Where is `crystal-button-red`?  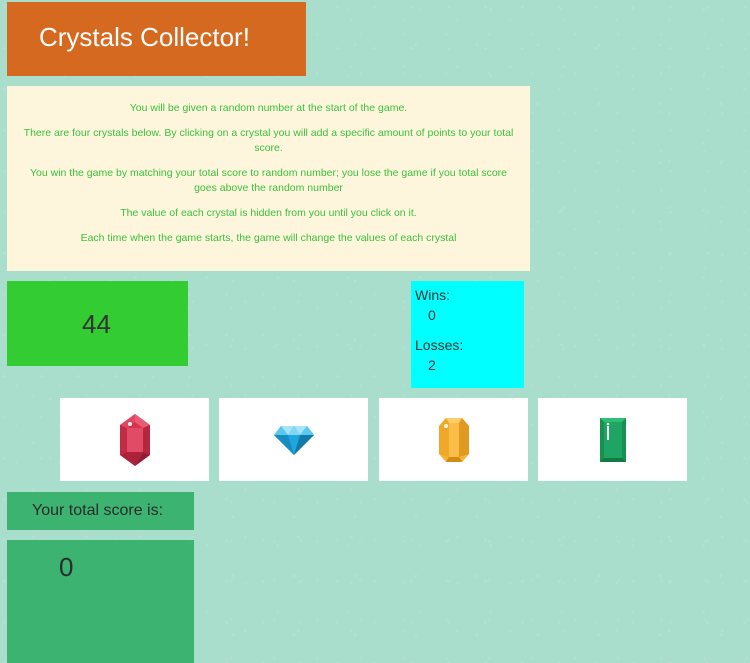 crystal-button-red is located at coordinates (134, 439).